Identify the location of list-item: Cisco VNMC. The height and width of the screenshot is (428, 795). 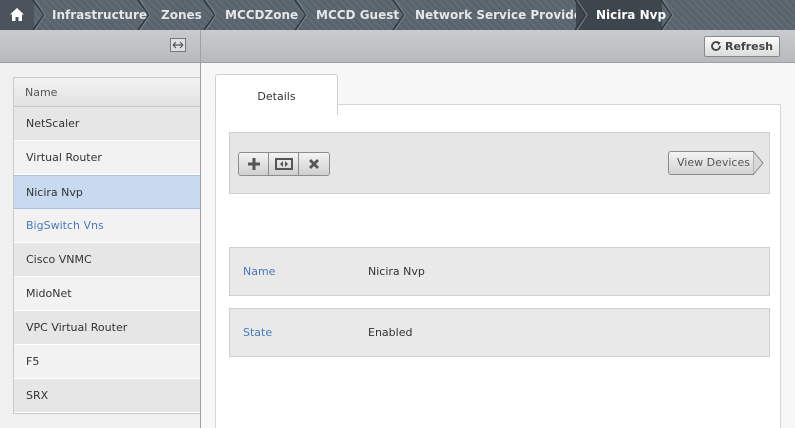
(107, 260).